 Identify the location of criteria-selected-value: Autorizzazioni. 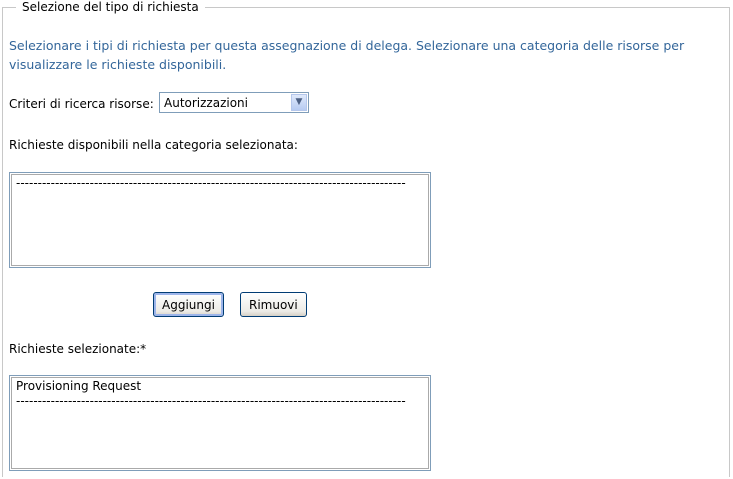
(206, 103).